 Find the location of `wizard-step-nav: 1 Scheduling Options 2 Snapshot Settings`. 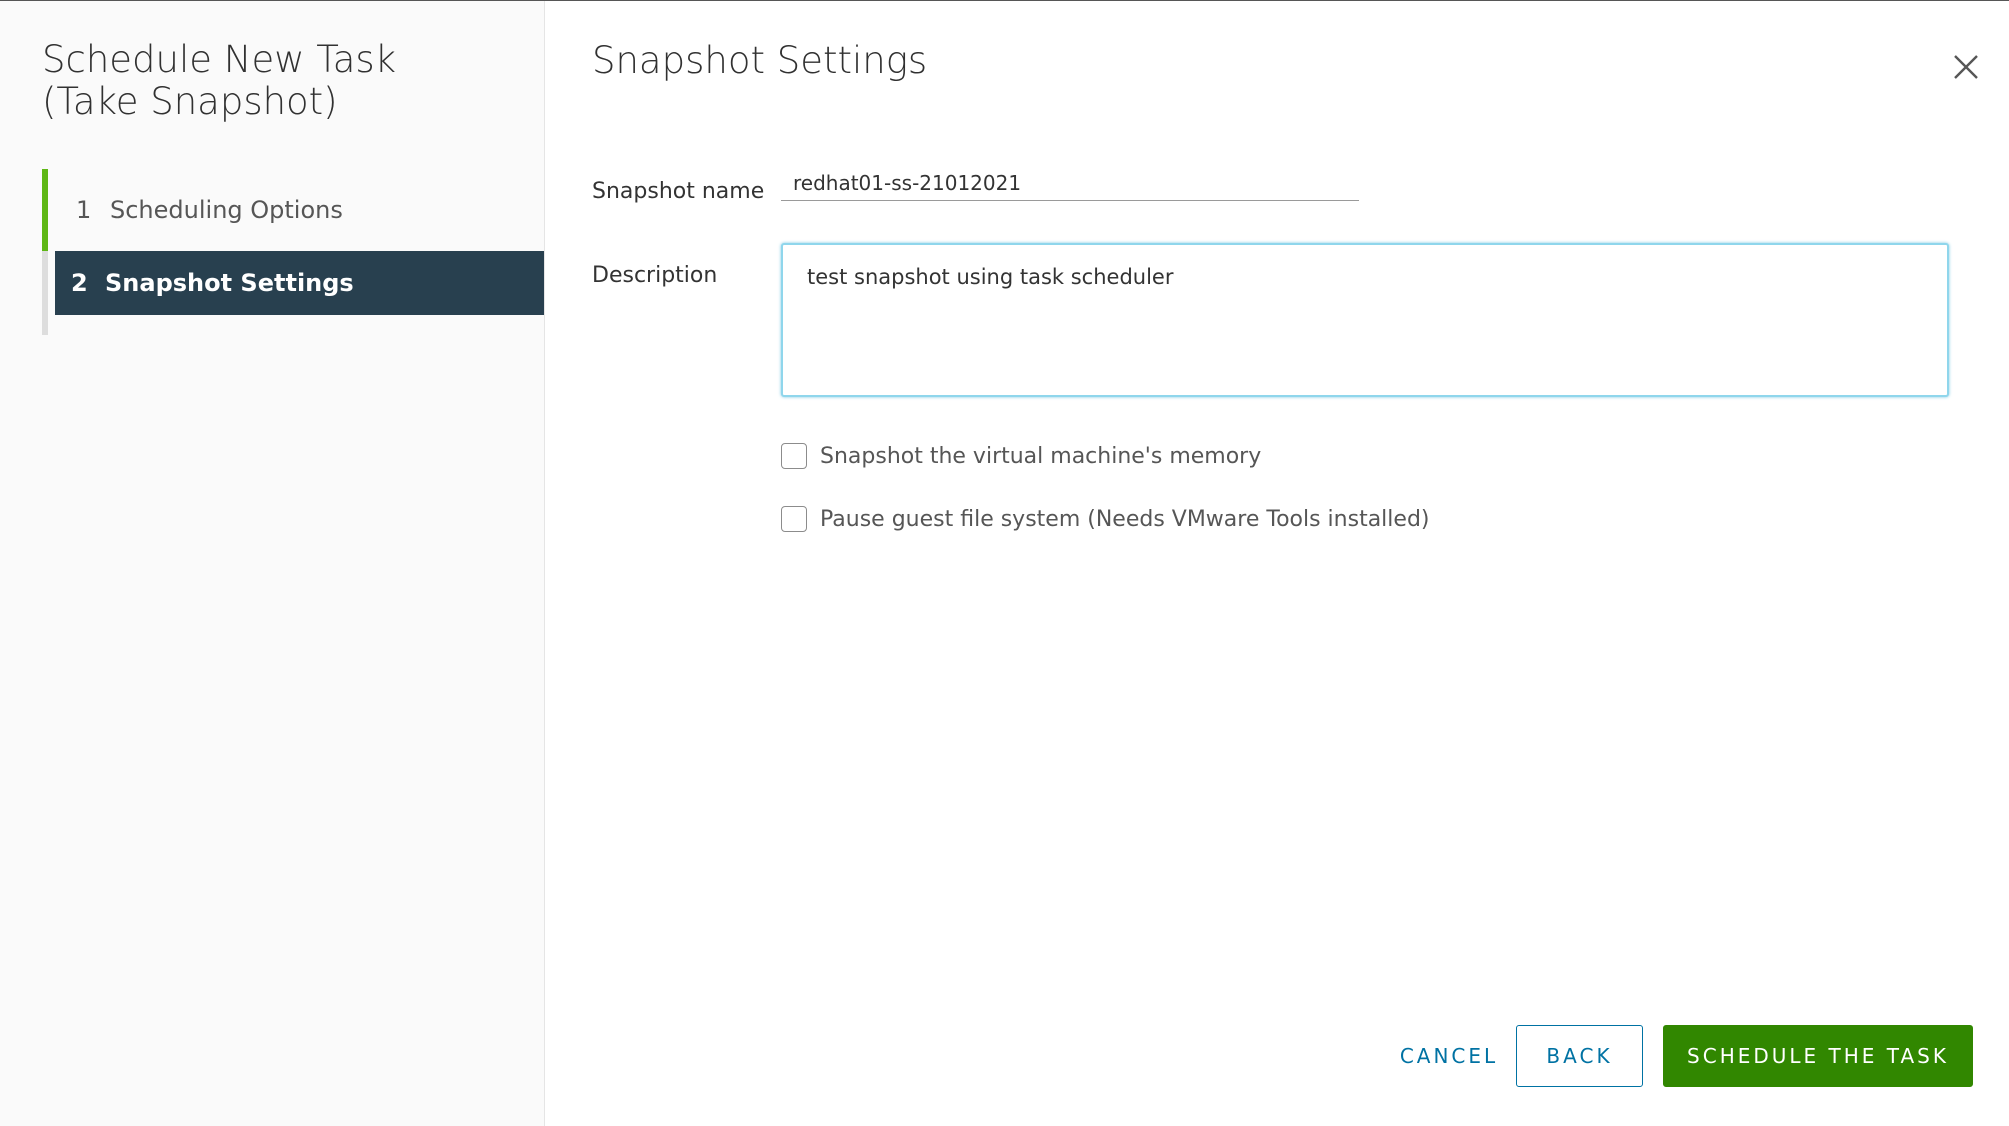

wizard-step-nav: 1 Scheduling Options 2 Snapshot Settings is located at coordinates (293, 252).